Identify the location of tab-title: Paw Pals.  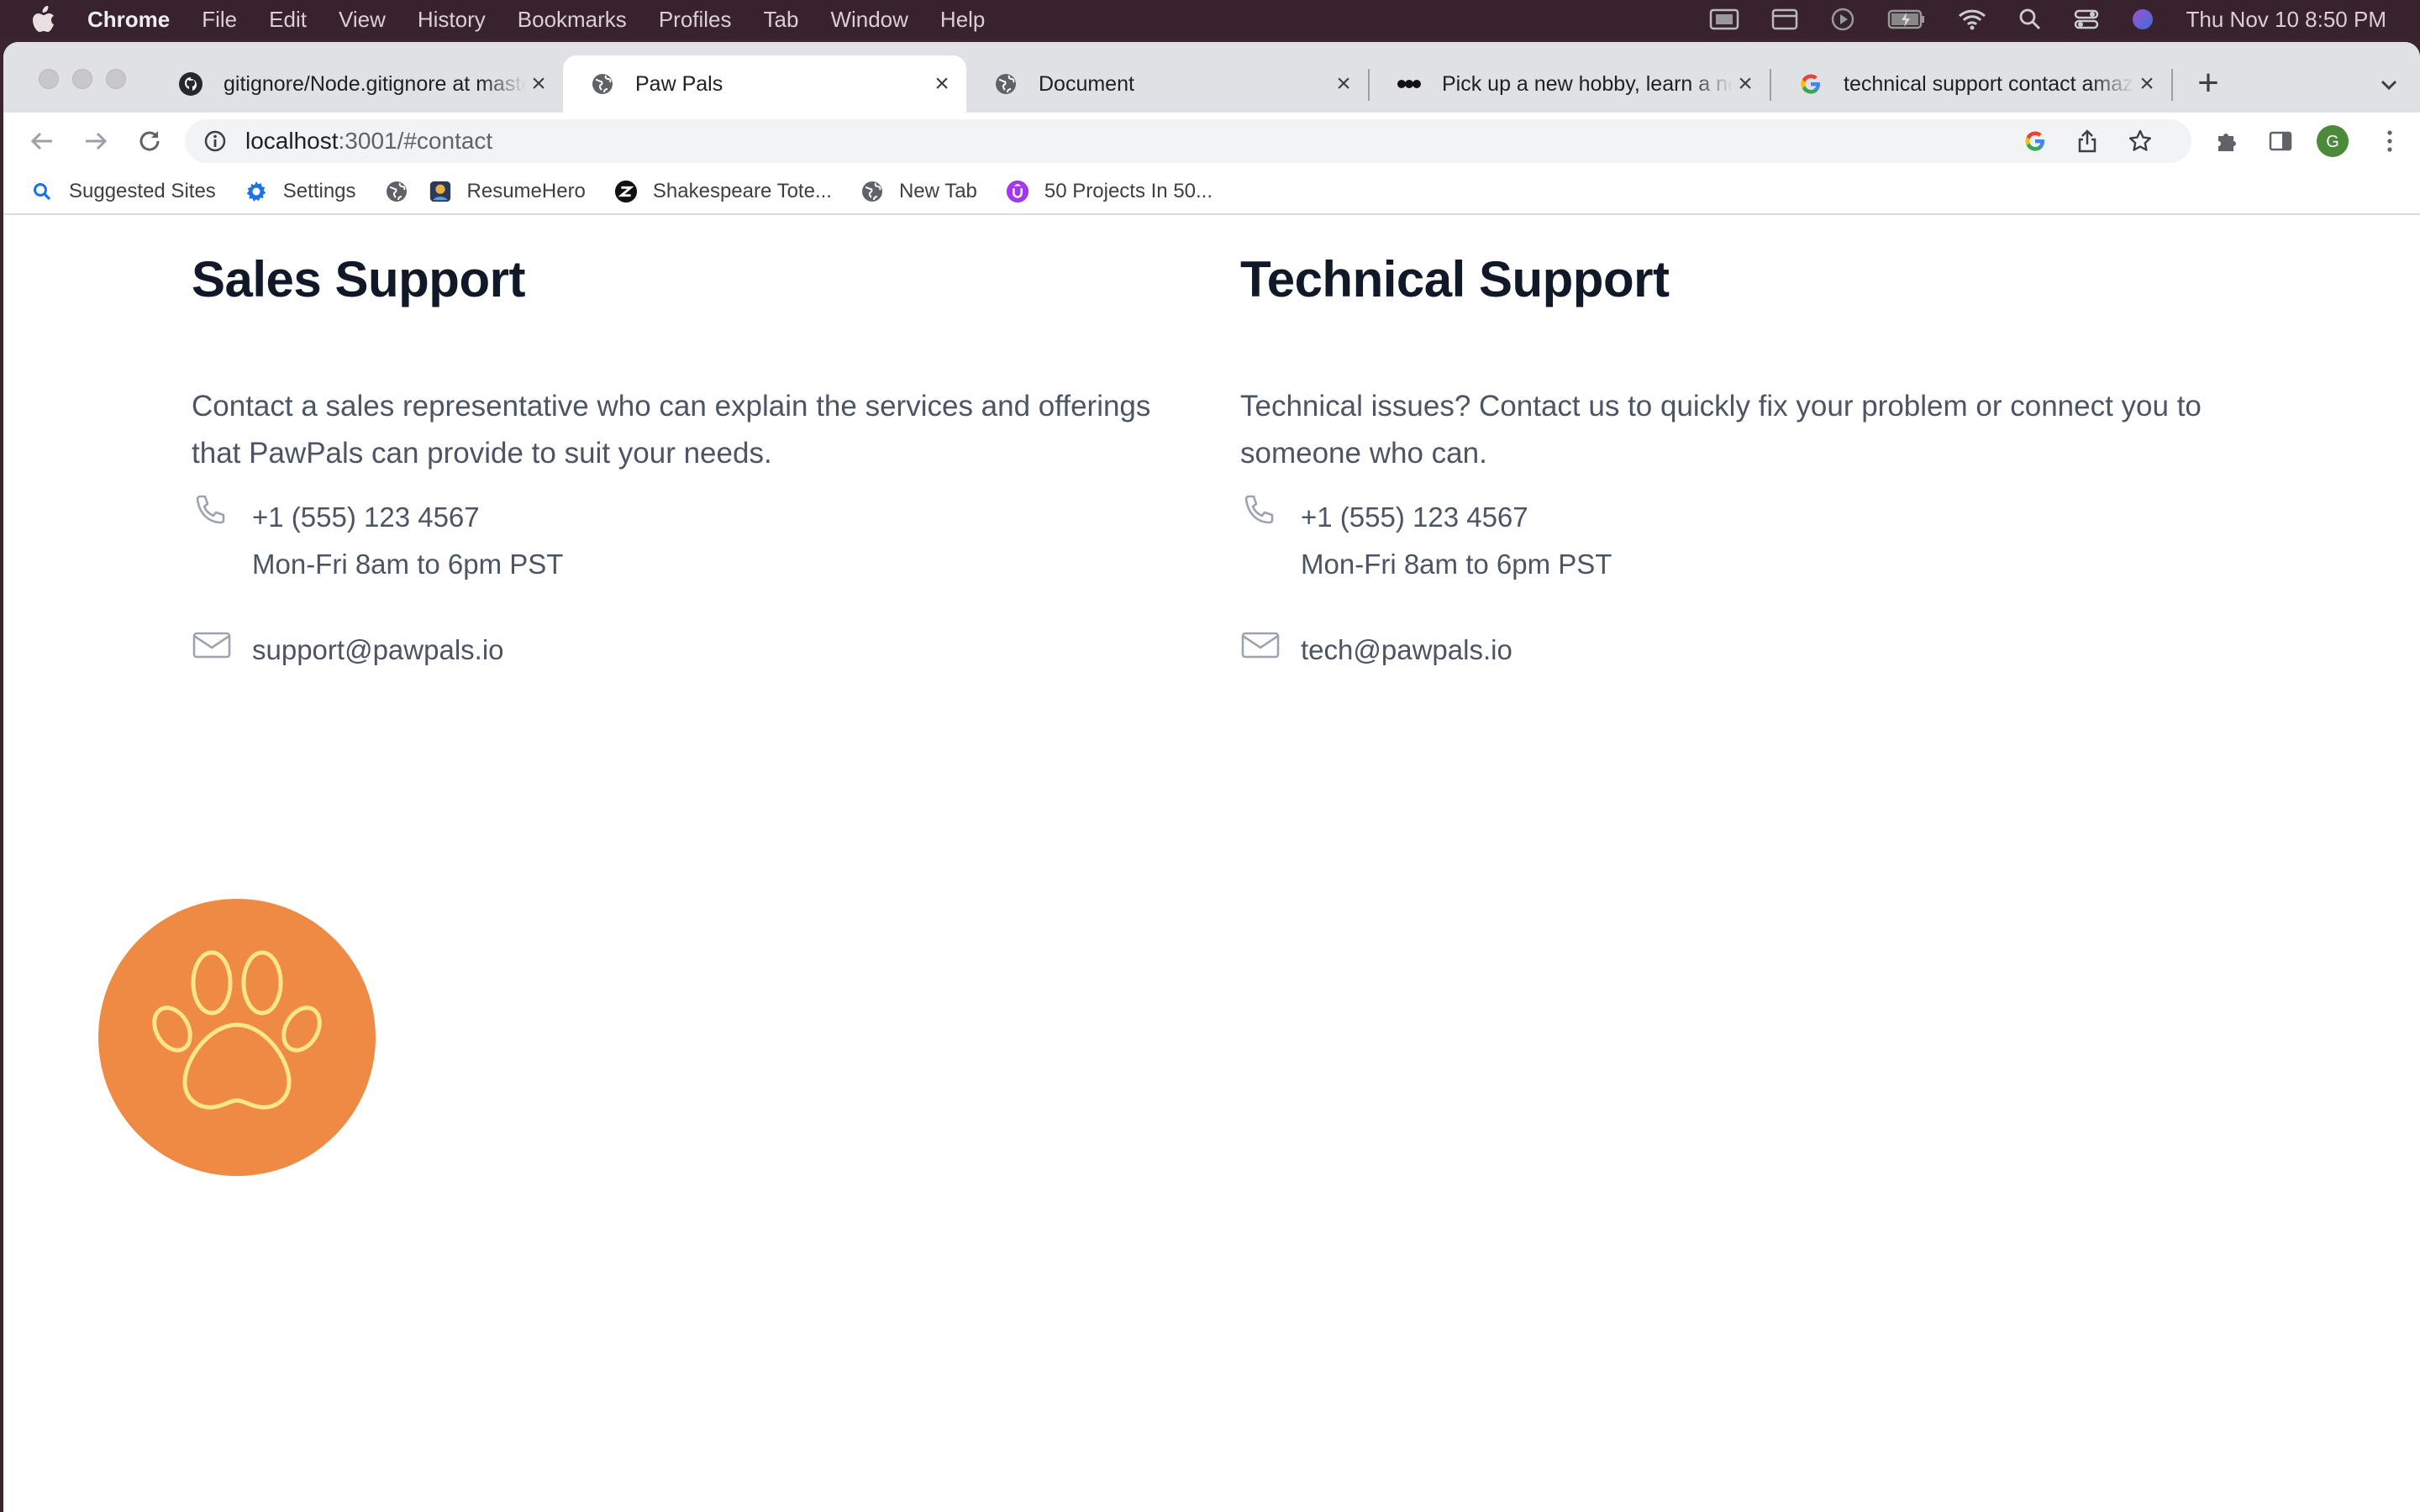
(679, 83).